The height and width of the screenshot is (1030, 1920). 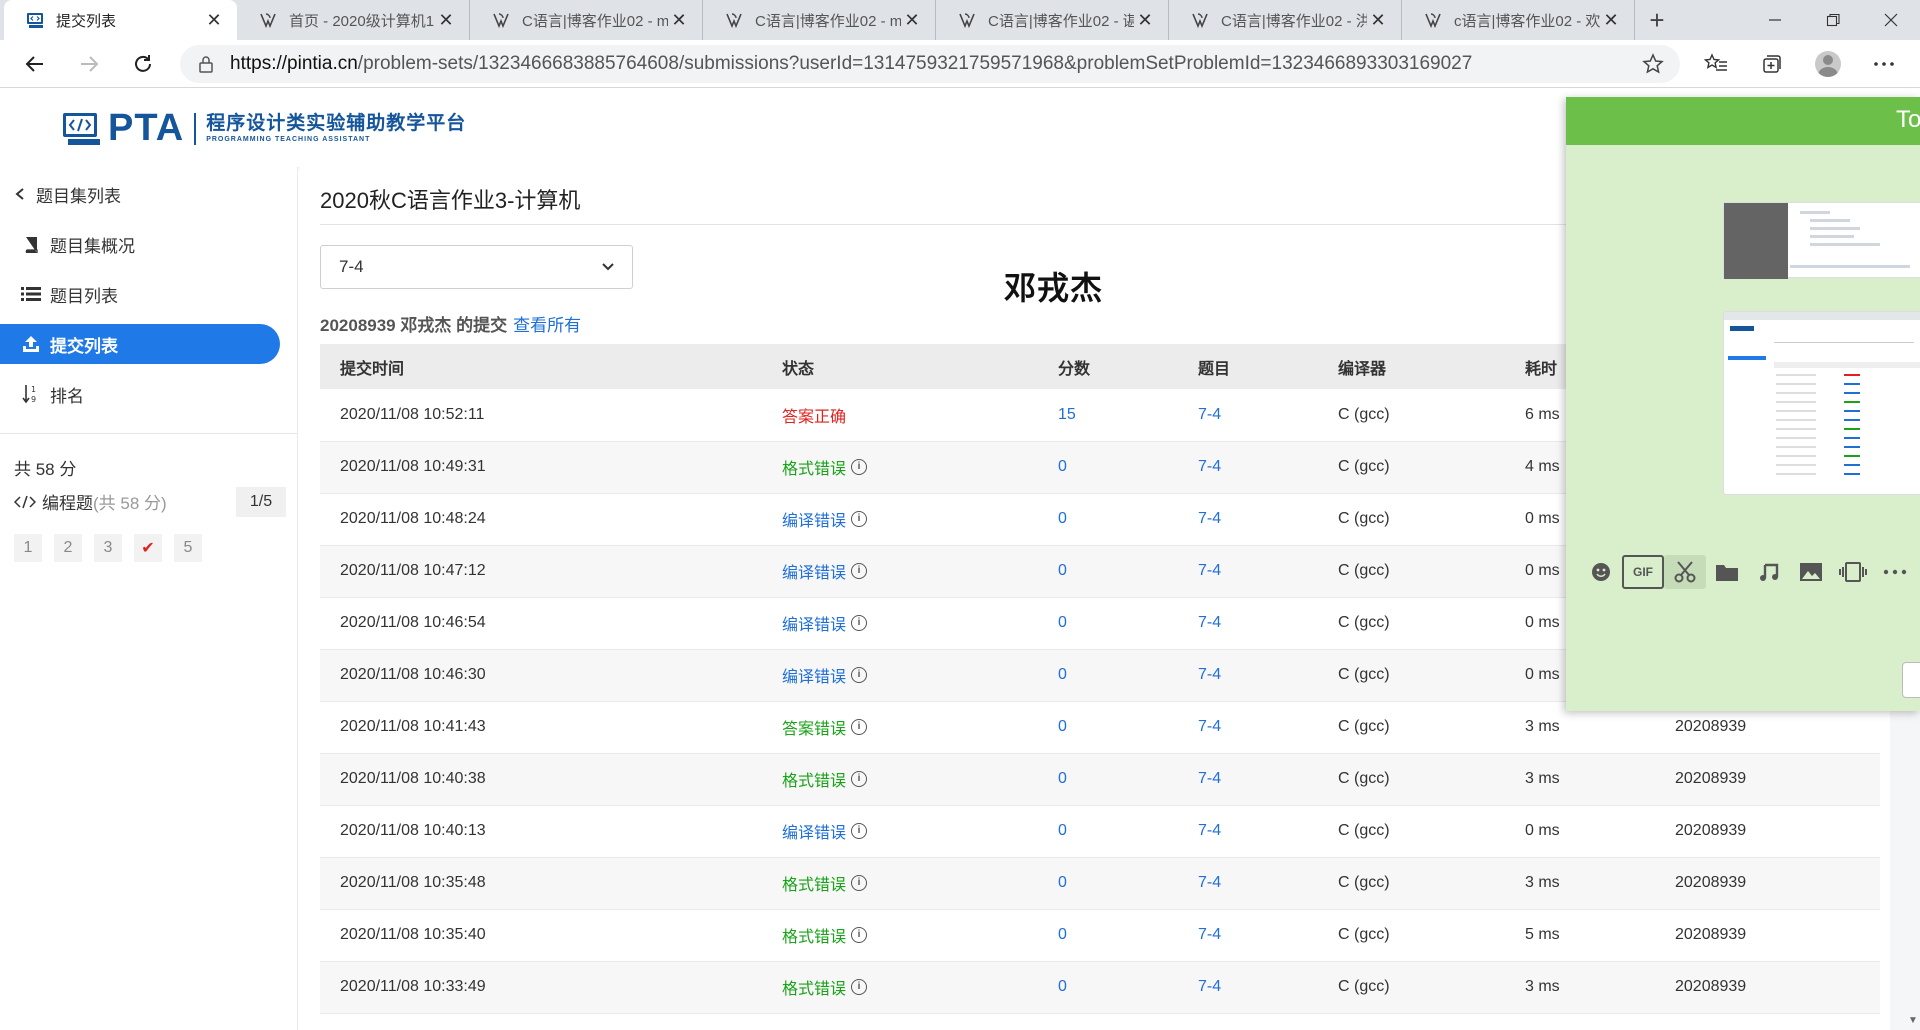 What do you see at coordinates (476, 267) in the screenshot?
I see `problem-select: 7-4` at bounding box center [476, 267].